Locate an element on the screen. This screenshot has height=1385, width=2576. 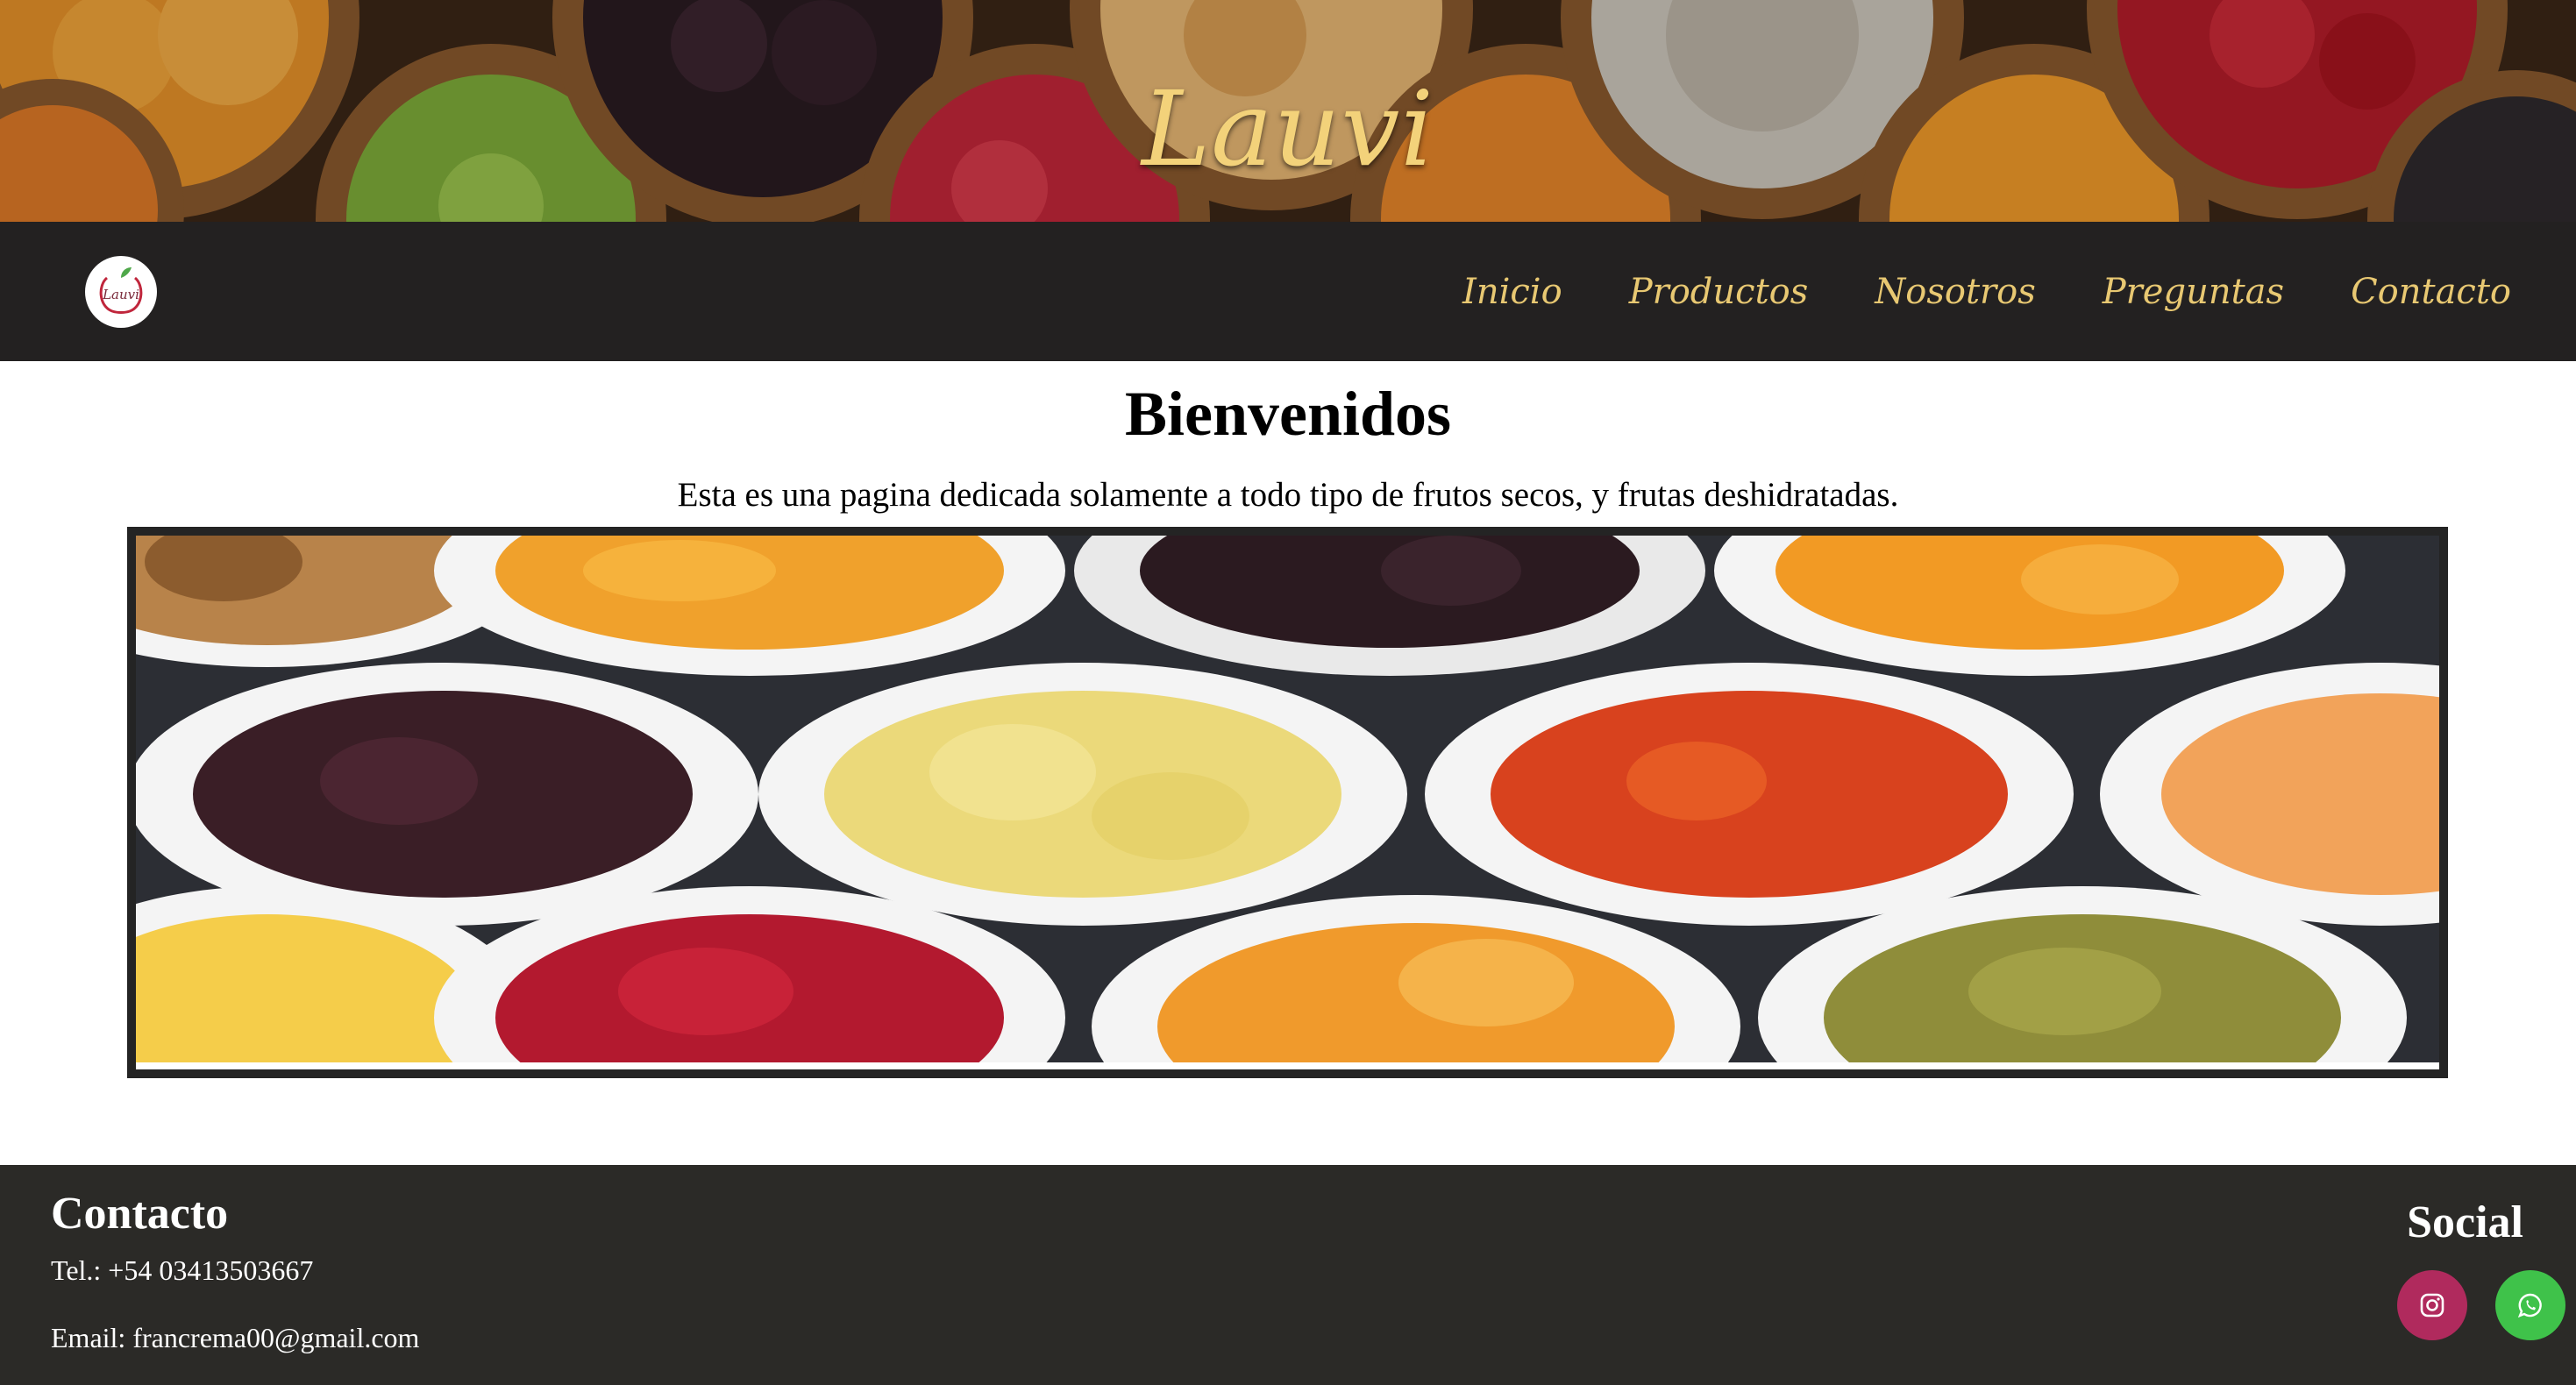
instagram-button is located at coordinates (2432, 1305).